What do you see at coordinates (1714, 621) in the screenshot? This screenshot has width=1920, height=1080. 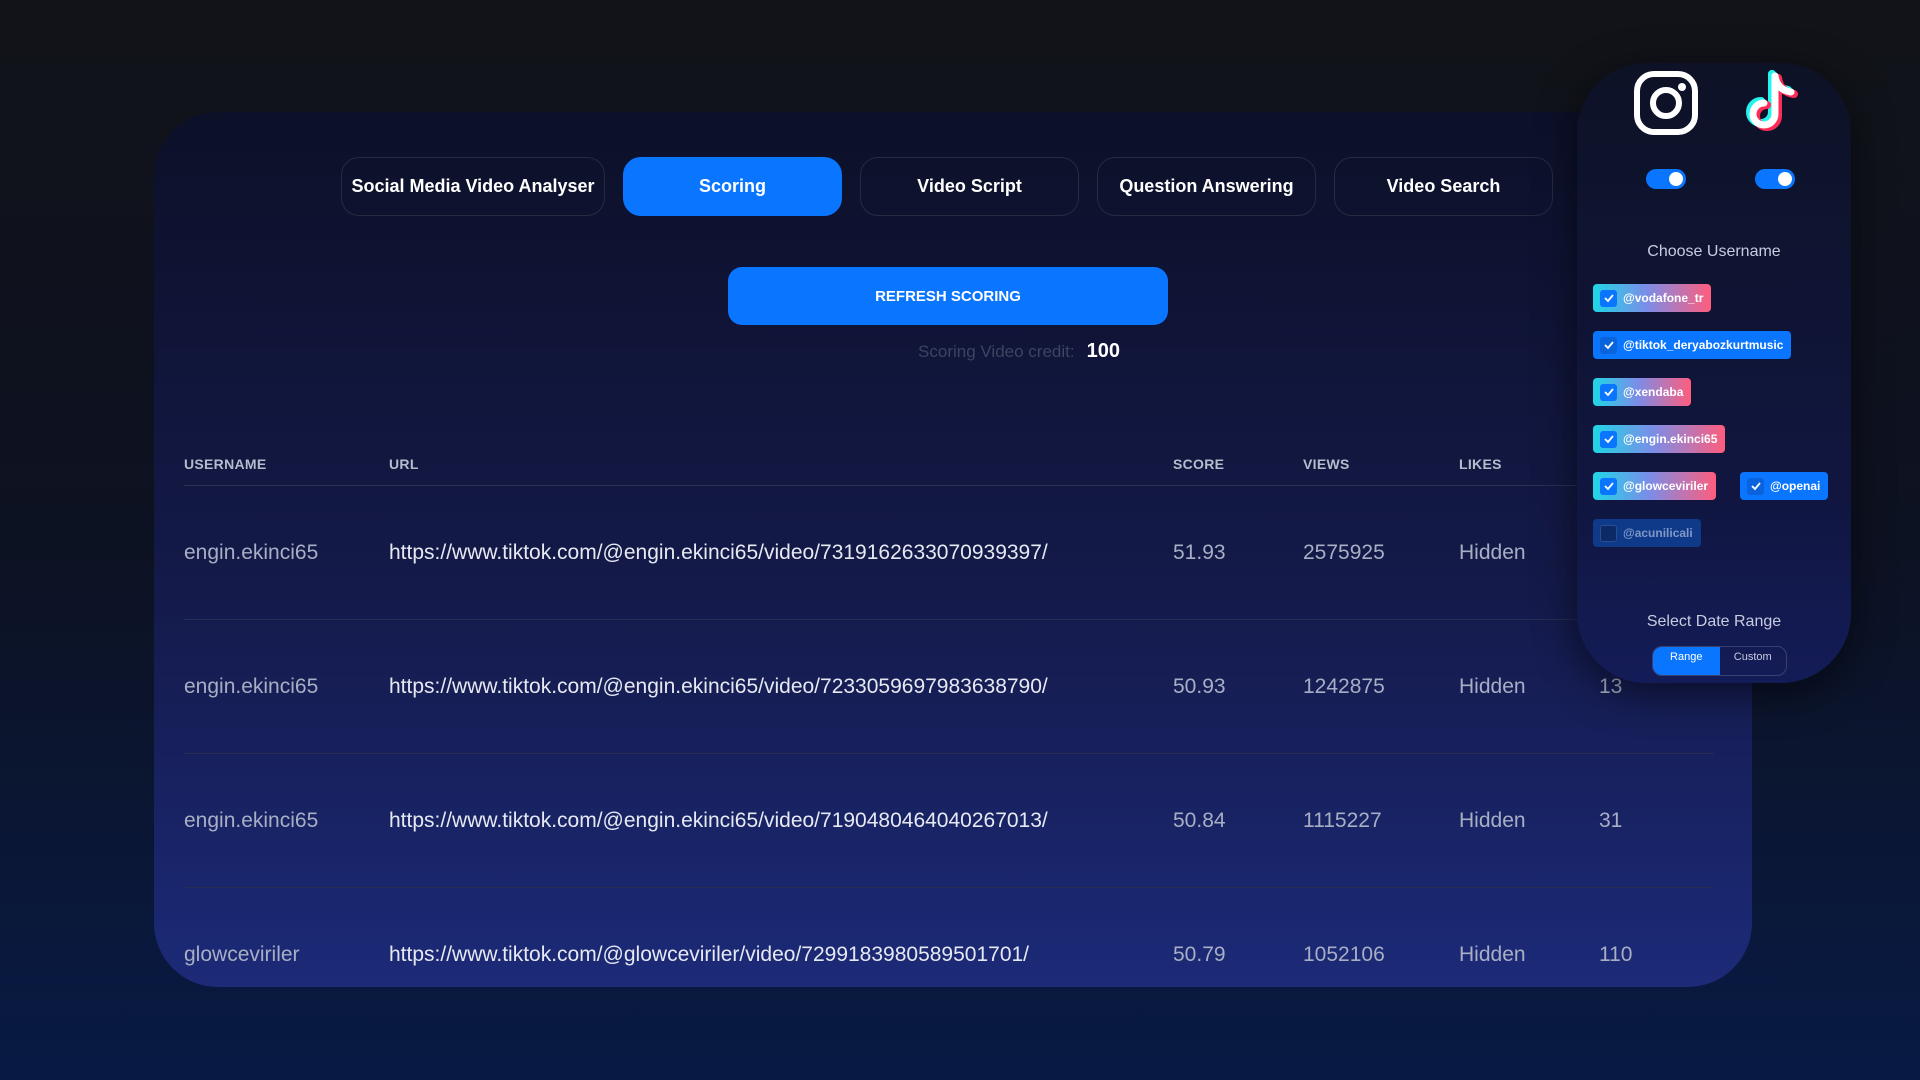 I see `date-range-title: Select Date Range` at bounding box center [1714, 621].